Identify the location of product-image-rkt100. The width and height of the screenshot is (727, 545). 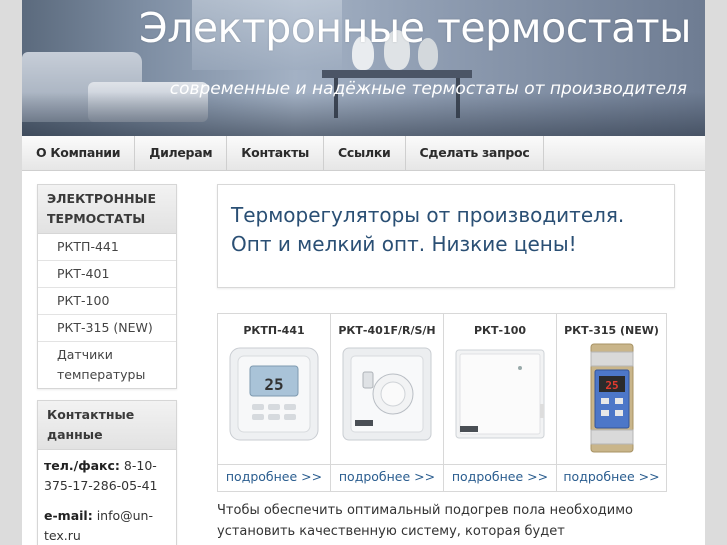
(500, 403).